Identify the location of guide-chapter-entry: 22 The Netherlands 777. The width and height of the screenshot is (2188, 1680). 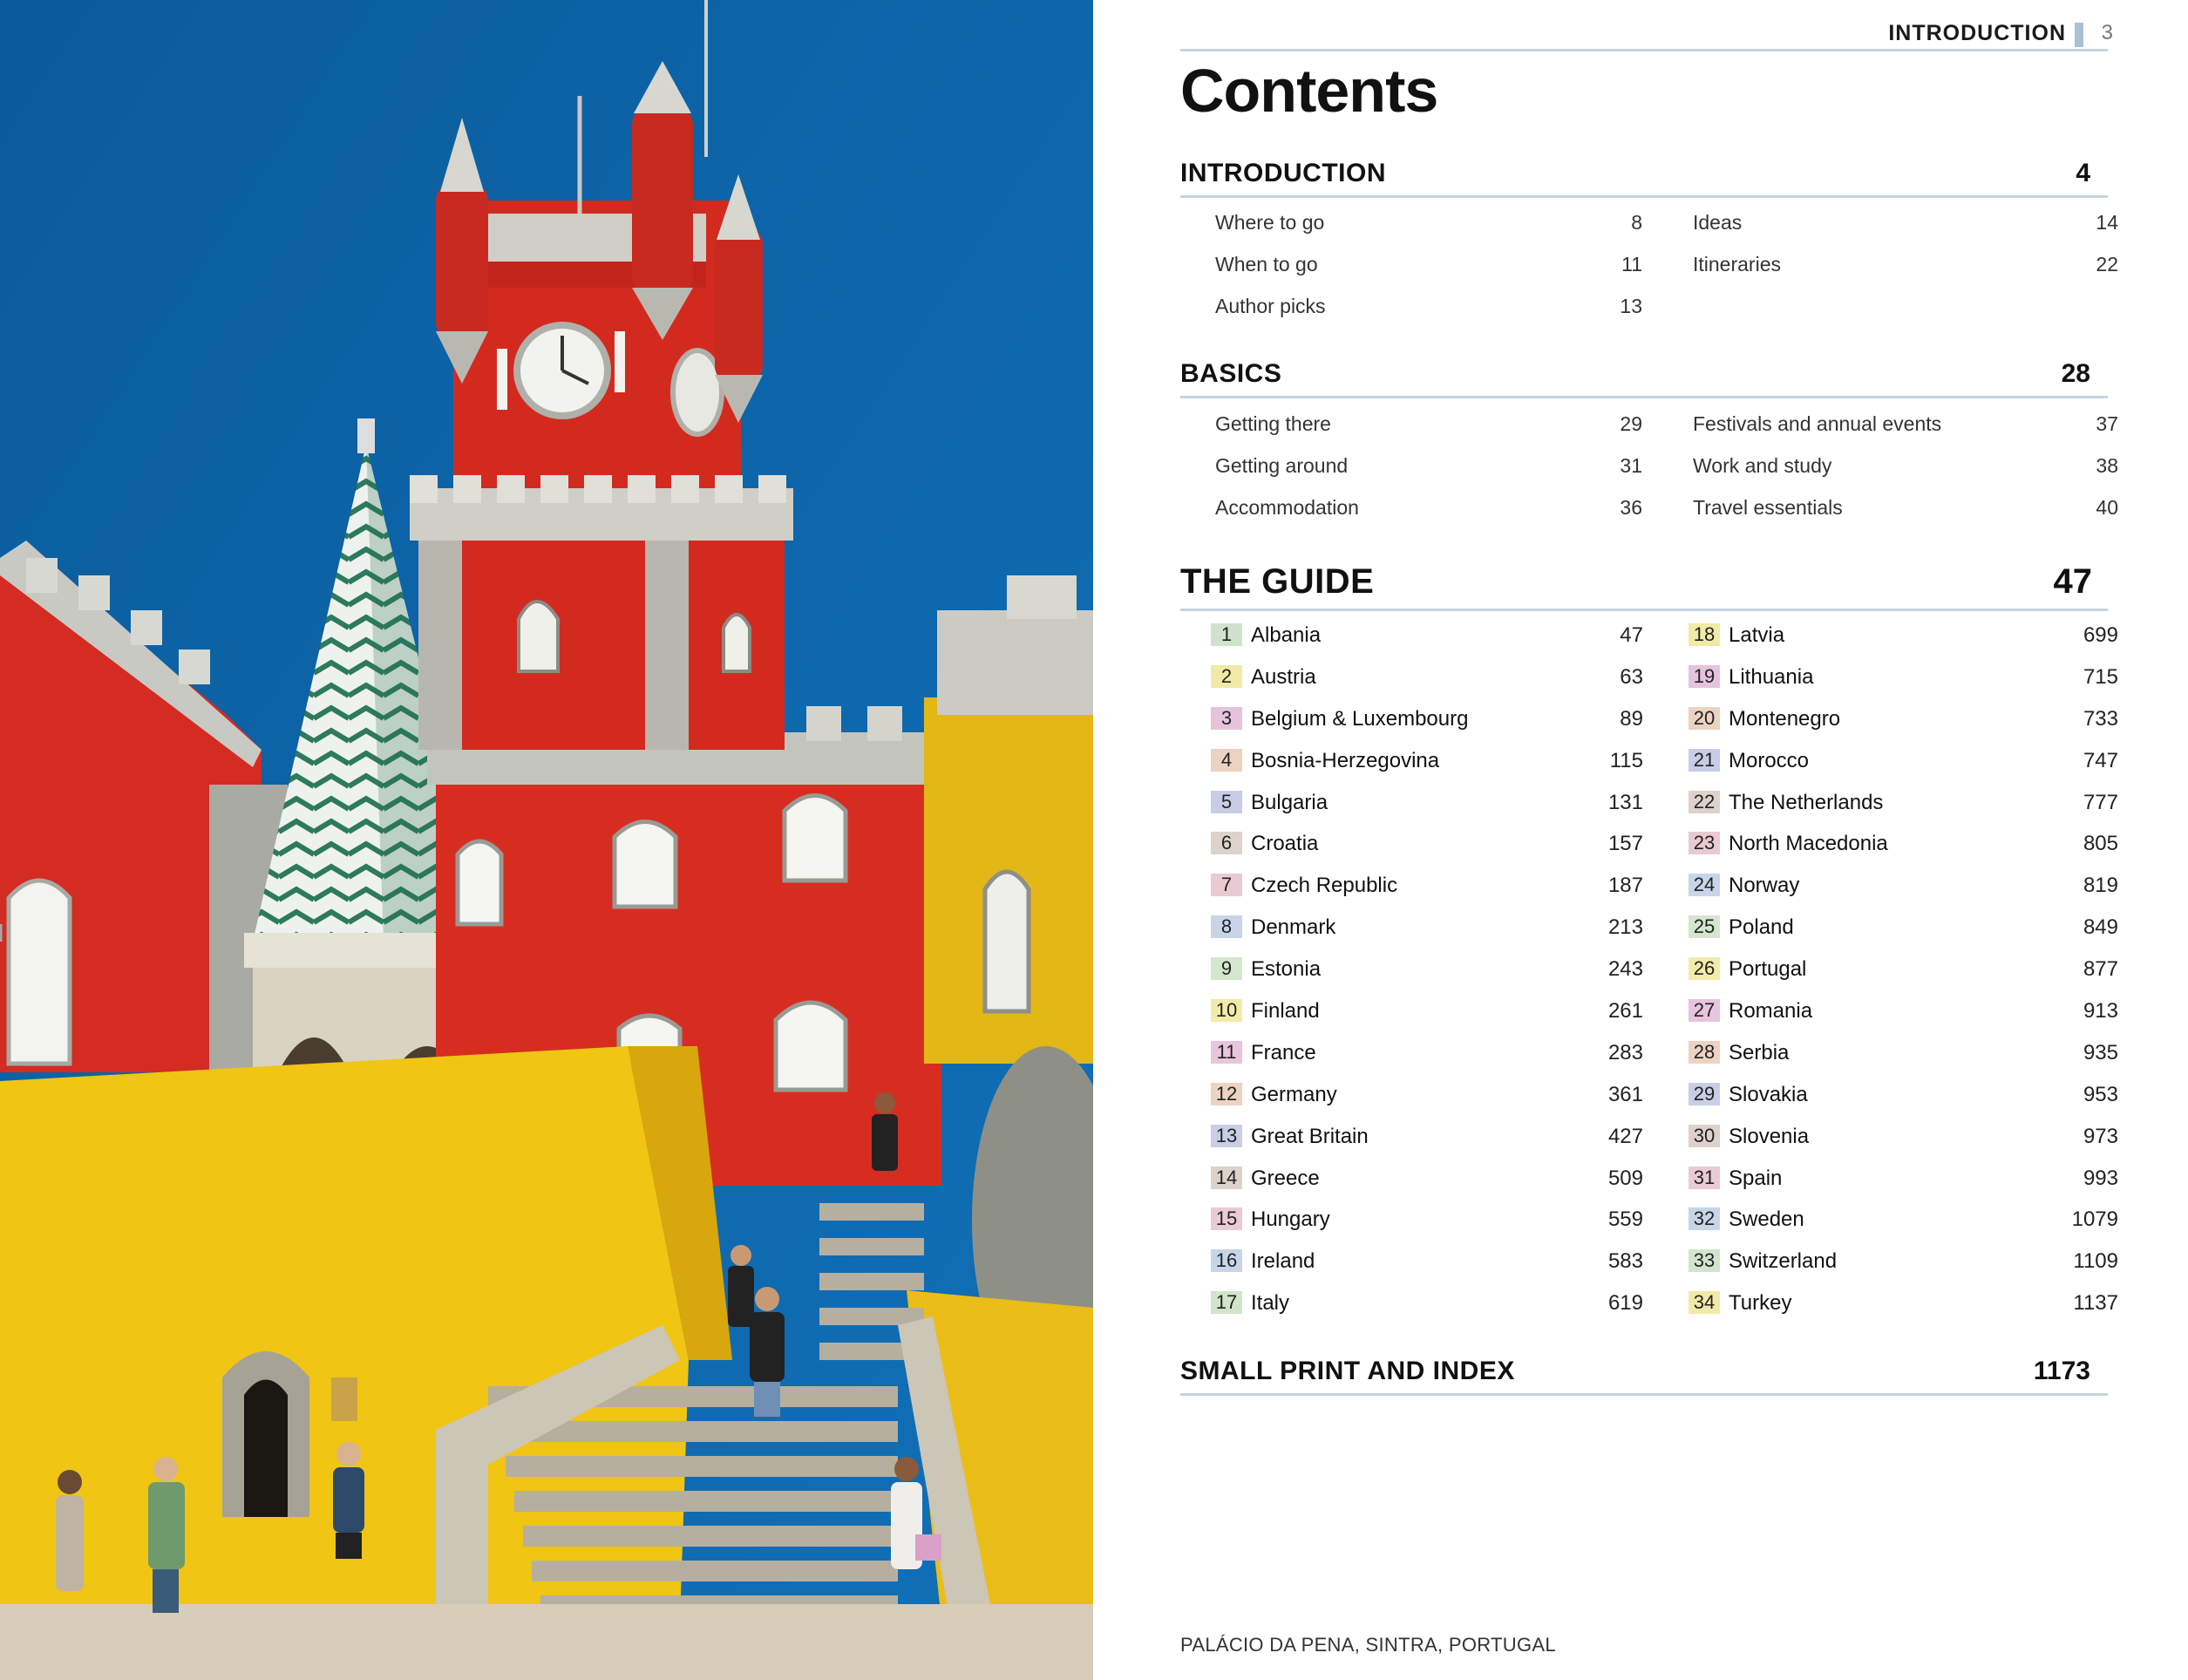
(1904, 805).